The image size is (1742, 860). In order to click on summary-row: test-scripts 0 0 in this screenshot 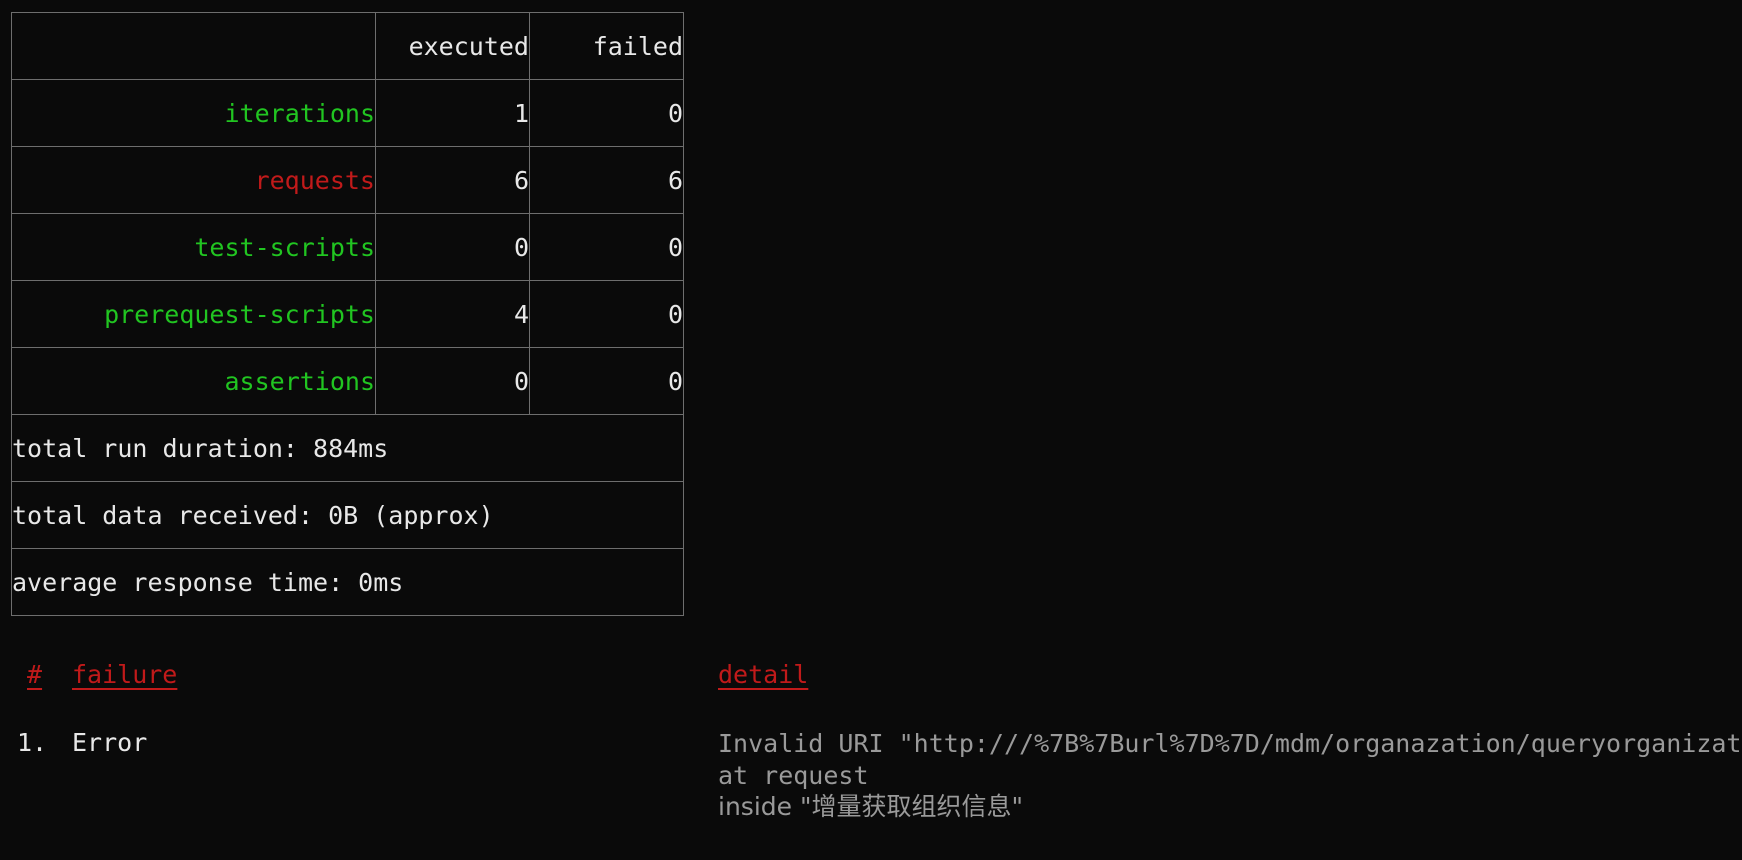, I will do `click(347, 247)`.